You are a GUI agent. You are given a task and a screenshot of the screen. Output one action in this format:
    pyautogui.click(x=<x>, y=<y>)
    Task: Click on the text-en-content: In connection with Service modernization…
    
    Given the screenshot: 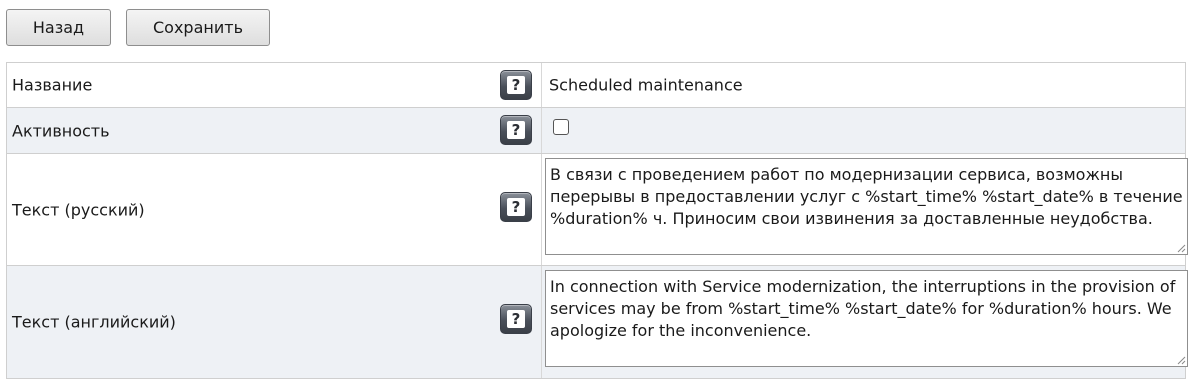 What is the action you would take?
    pyautogui.click(x=863, y=308)
    